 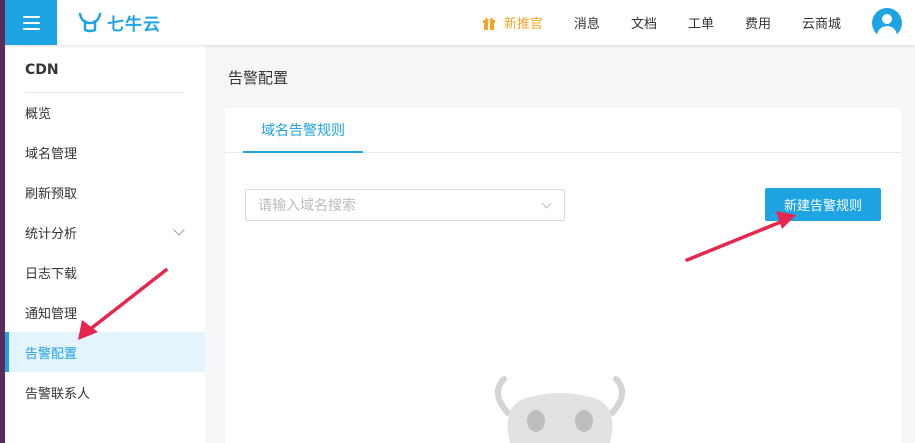 What do you see at coordinates (701, 22) in the screenshot?
I see `nav-item-tickets: 工单` at bounding box center [701, 22].